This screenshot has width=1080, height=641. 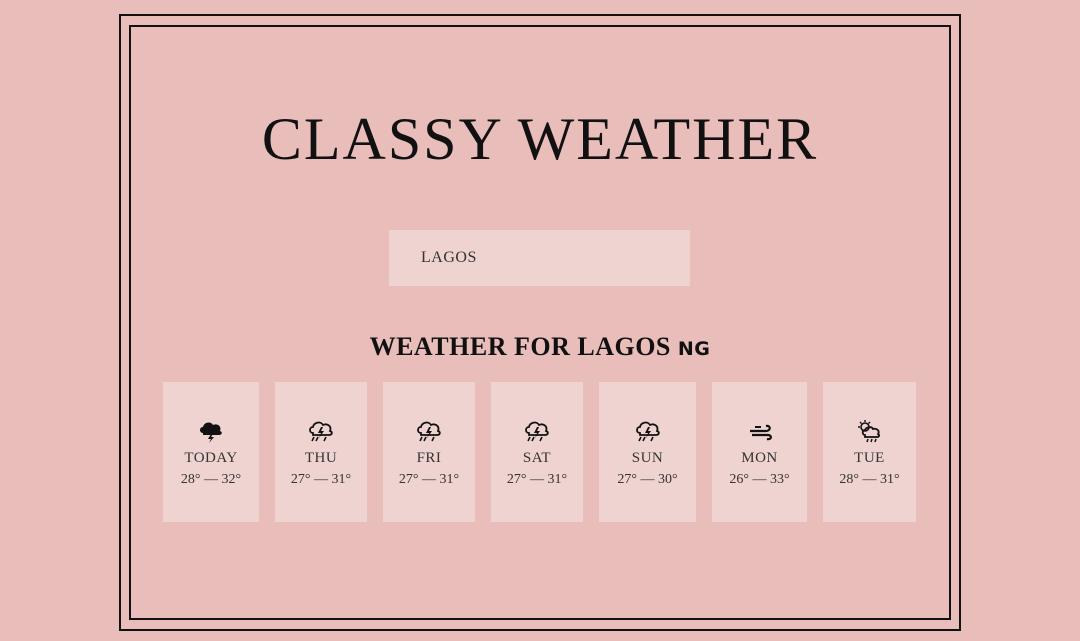 What do you see at coordinates (647, 458) in the screenshot?
I see `day-name: SUN` at bounding box center [647, 458].